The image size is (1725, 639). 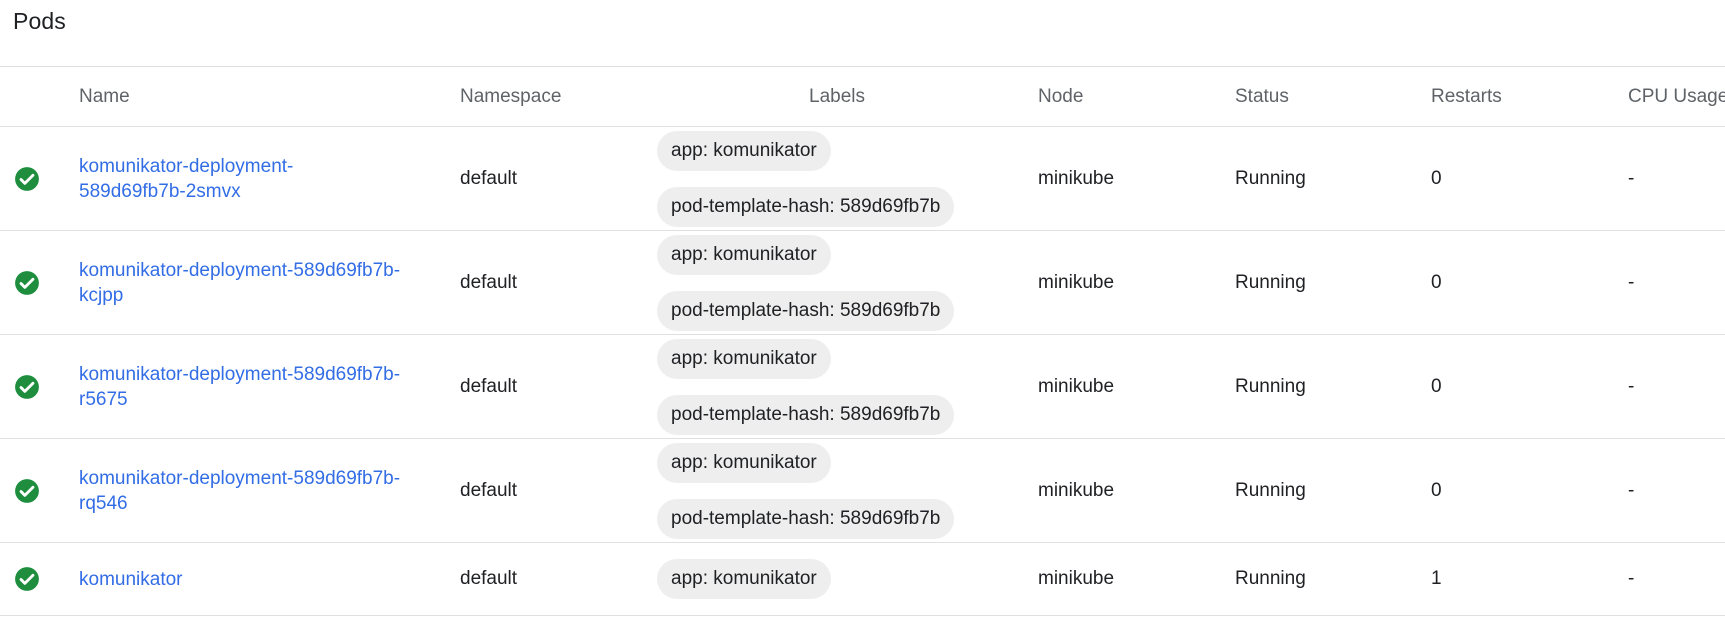 I want to click on pod-name-cell: komunikator, so click(x=259, y=579).